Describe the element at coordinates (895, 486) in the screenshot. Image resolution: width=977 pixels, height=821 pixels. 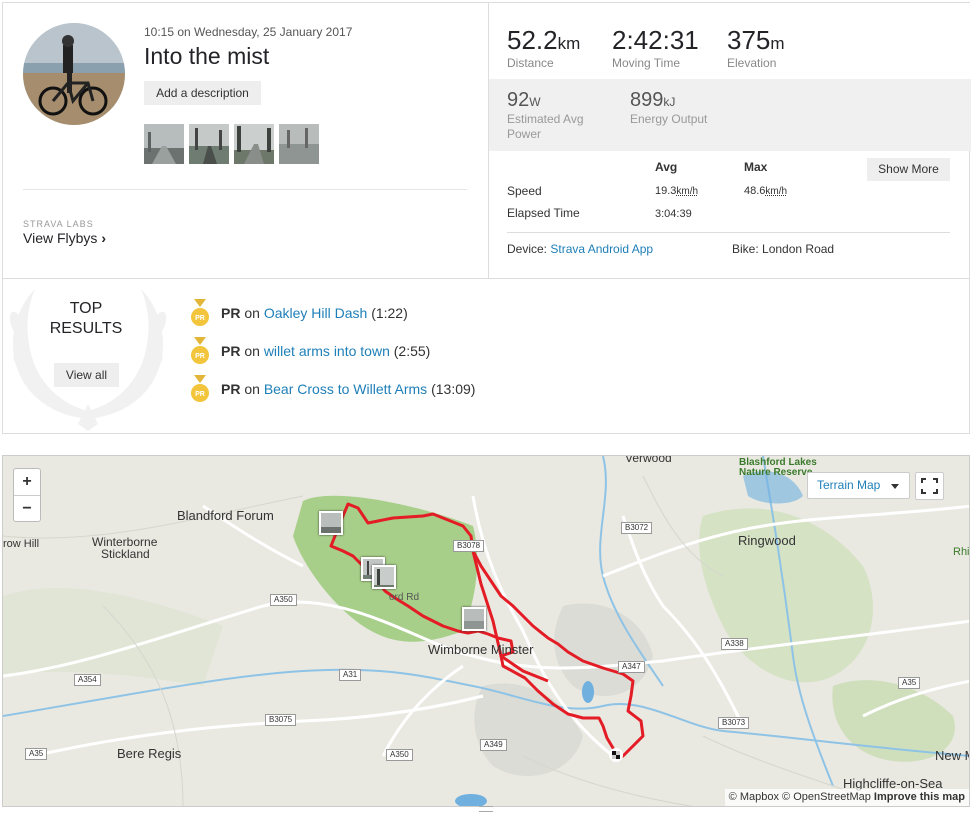
I see `caret-down-icon` at that location.